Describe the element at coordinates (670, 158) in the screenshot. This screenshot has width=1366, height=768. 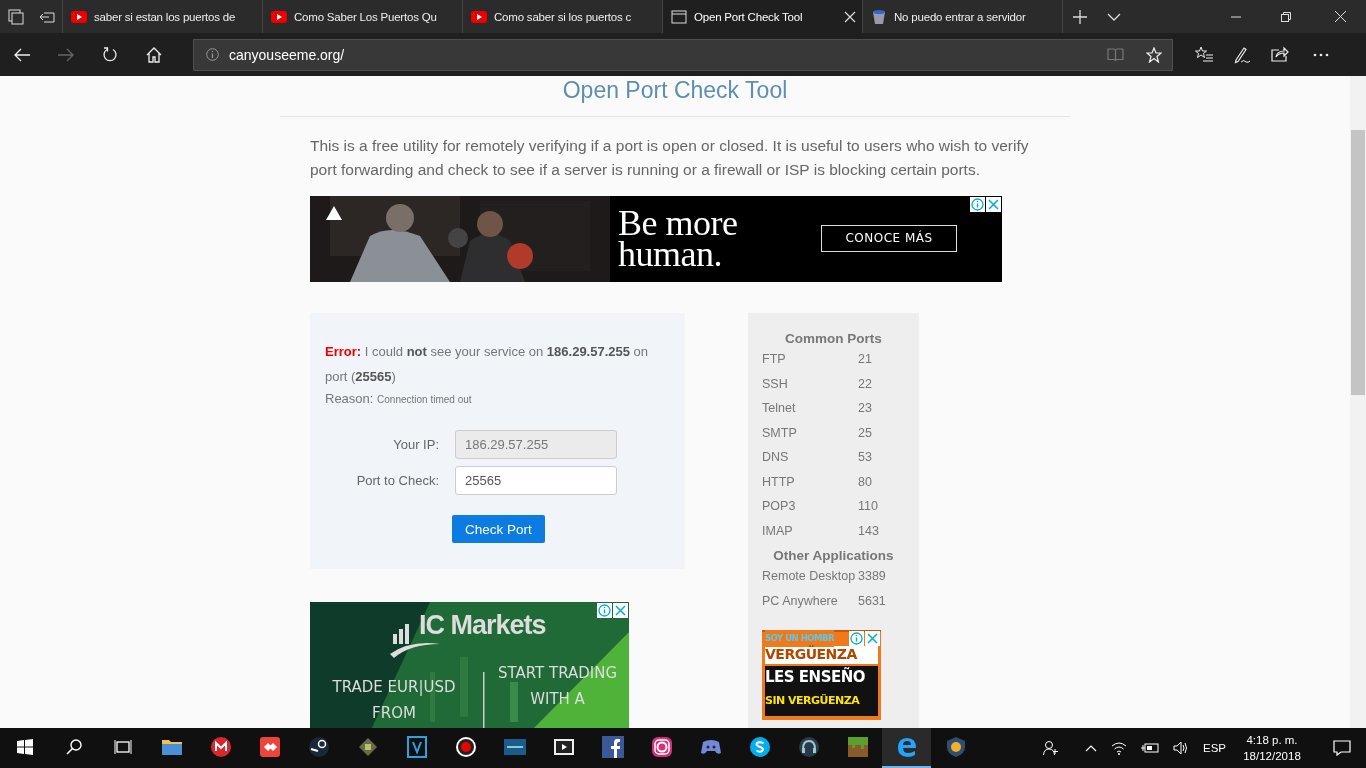
I see `intro-paragraph: This is a free utility for remotely verifying if a port is open or closed. It is useful to users who wish to verify port forwarding and check to see if a server is running or a firewall or ISP is blocking certain ports.` at that location.